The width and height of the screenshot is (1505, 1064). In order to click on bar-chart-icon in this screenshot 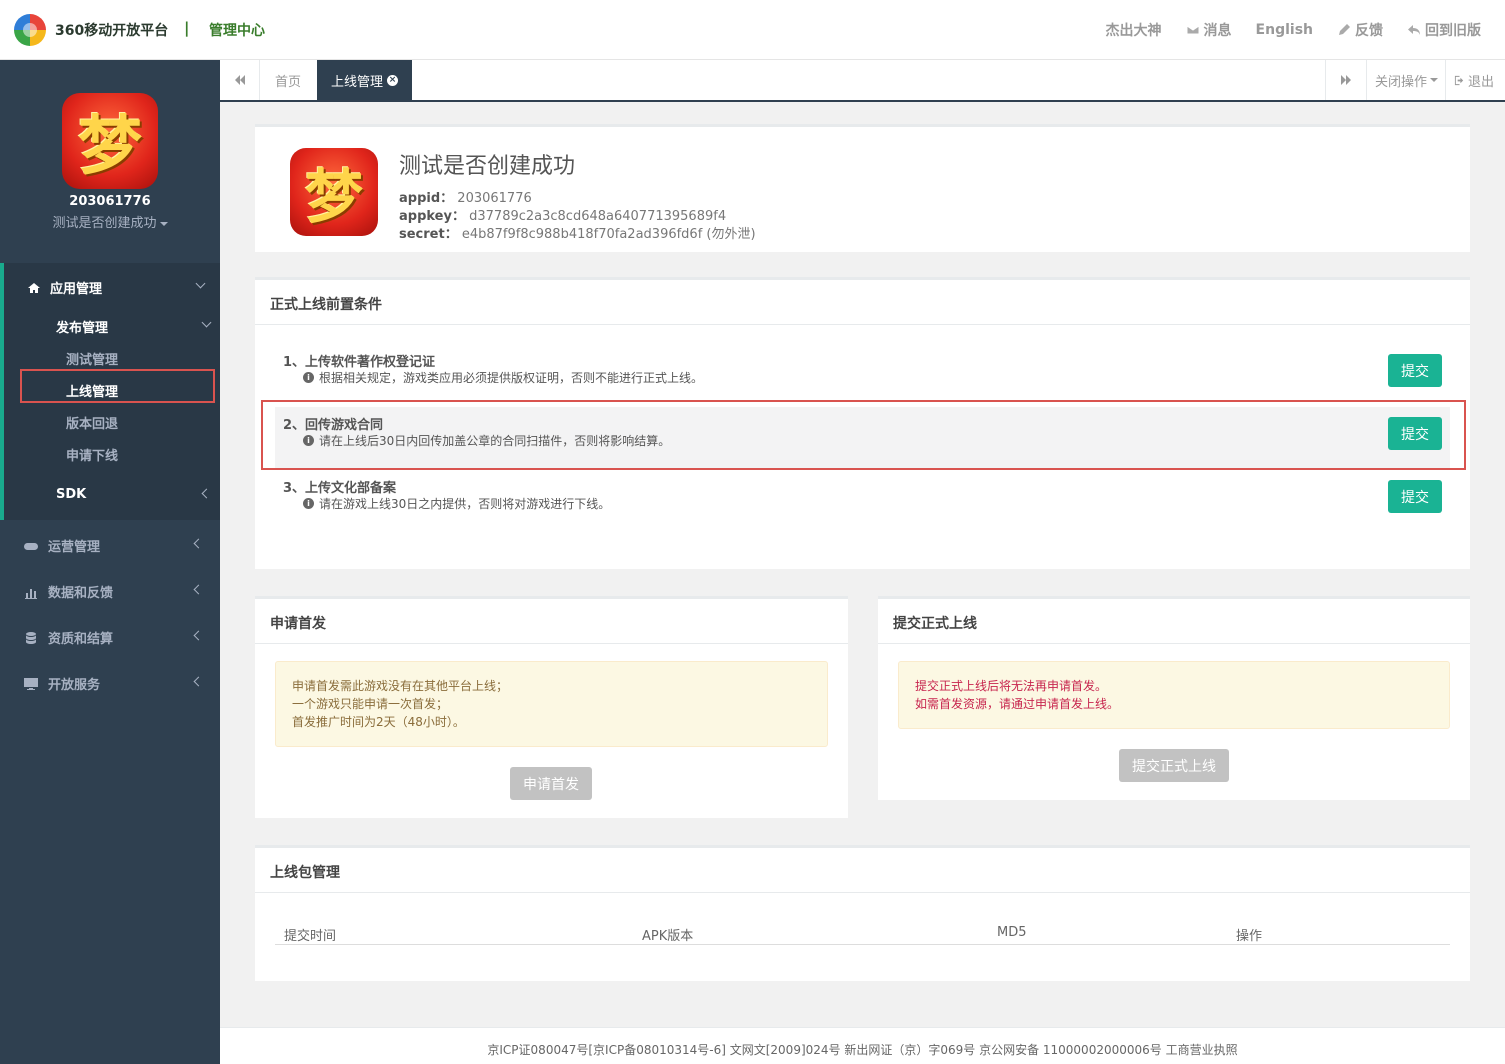, I will do `click(31, 593)`.